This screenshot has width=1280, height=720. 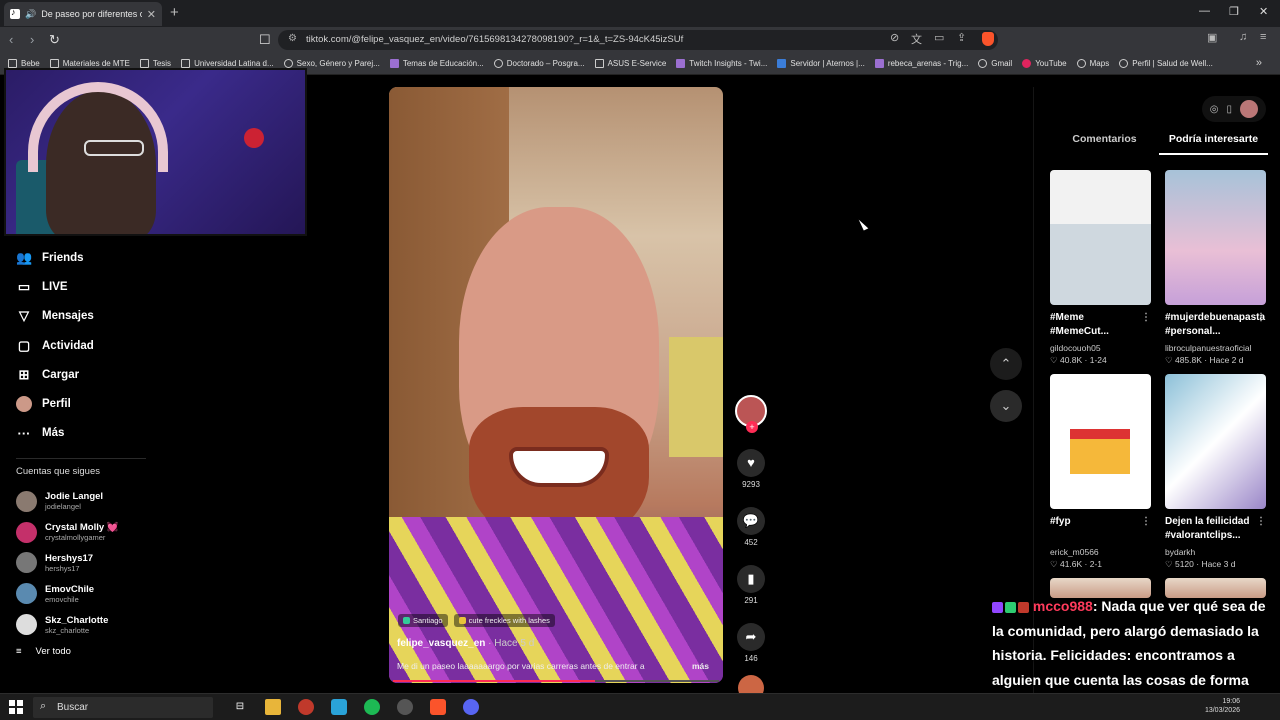 What do you see at coordinates (405, 707) in the screenshot?
I see `obs-icon` at bounding box center [405, 707].